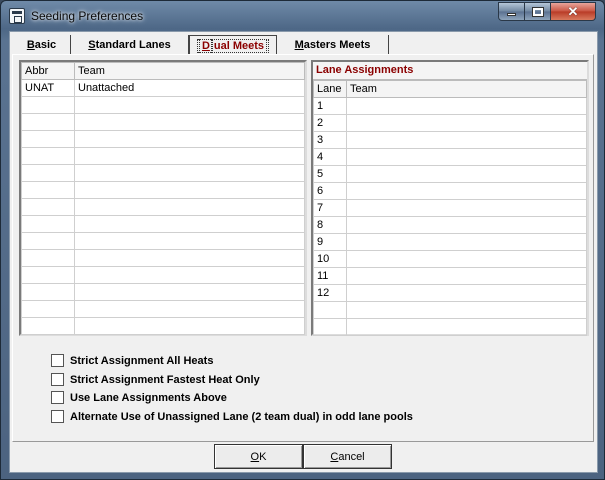 The width and height of the screenshot is (605, 480). Describe the element at coordinates (511, 11) in the screenshot. I see `minimize-button` at that location.